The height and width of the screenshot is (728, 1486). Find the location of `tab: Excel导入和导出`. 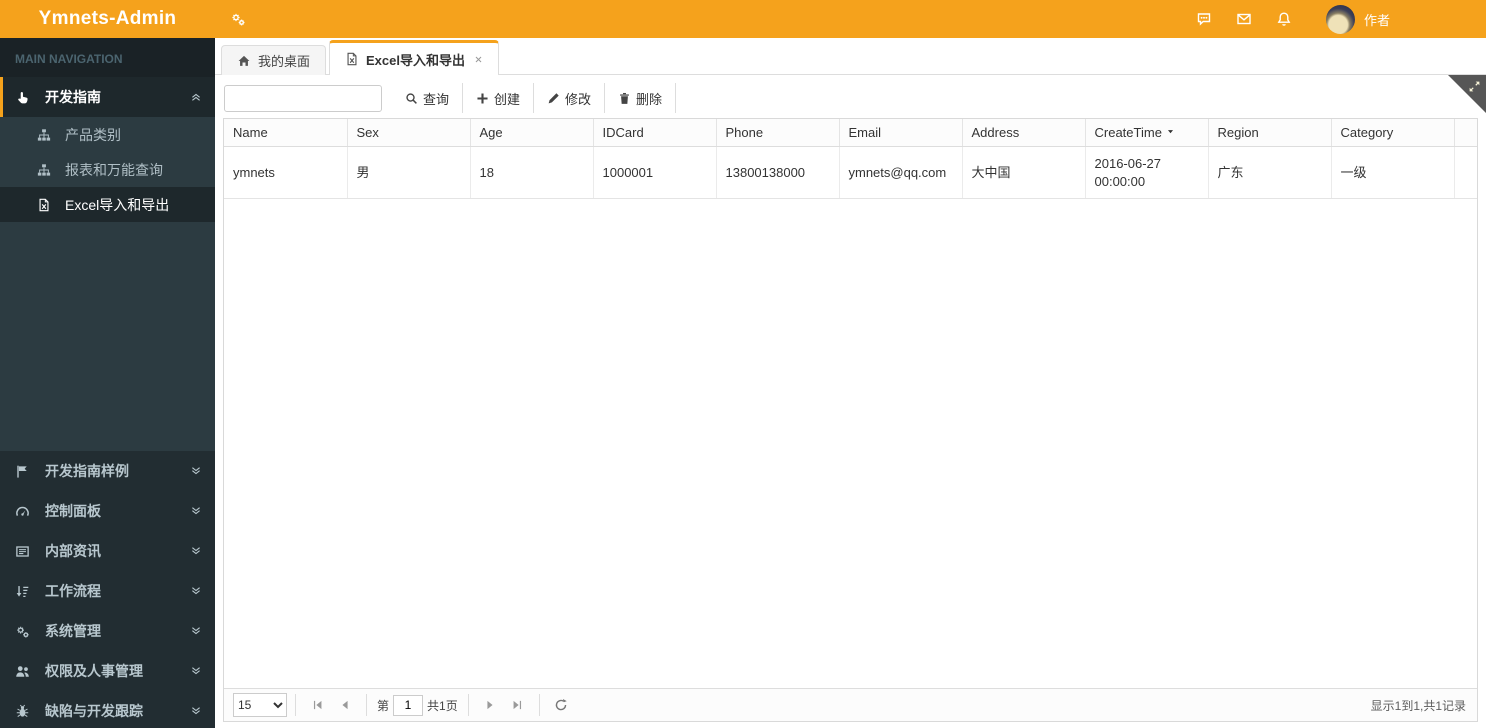

tab: Excel导入和导出 is located at coordinates (414, 57).